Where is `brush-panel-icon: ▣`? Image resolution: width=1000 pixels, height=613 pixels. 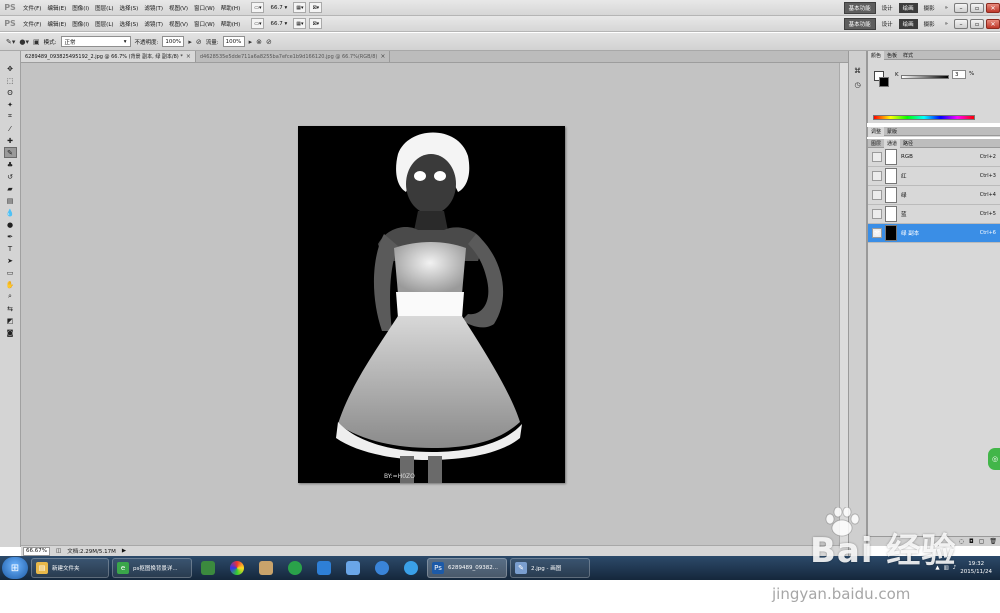
brush-panel-icon: ▣ is located at coordinates (36, 42).